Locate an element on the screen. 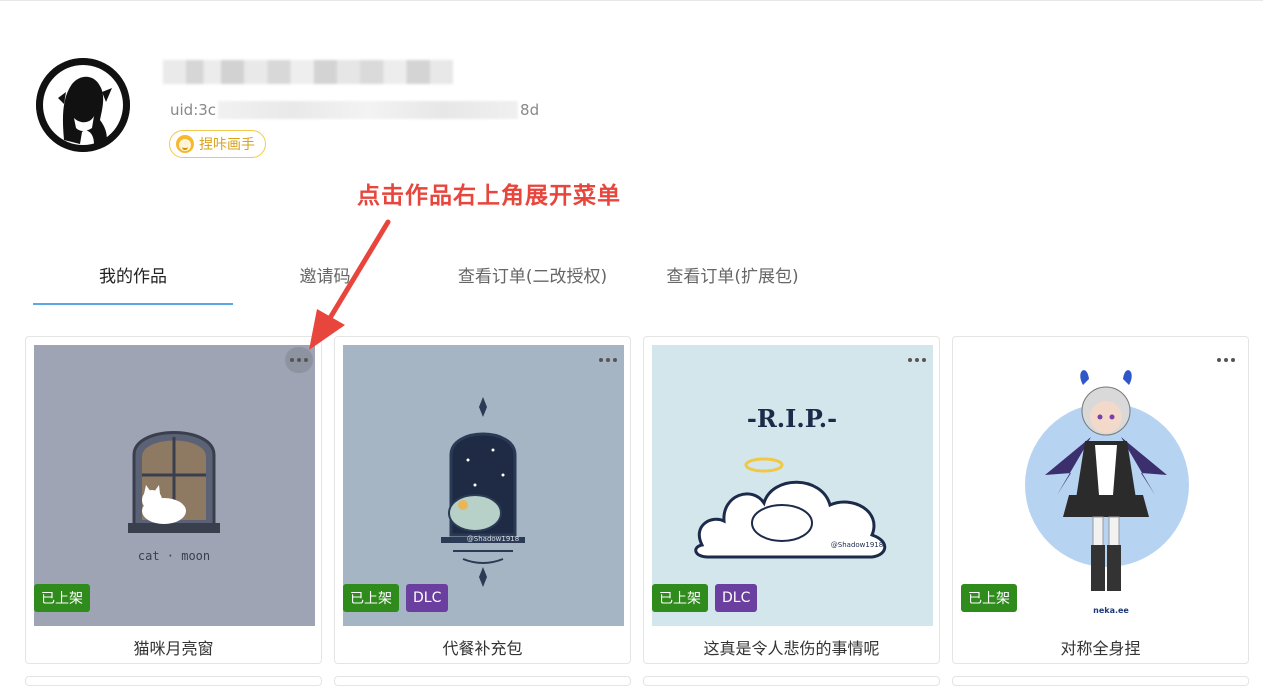 This screenshot has width=1263, height=686. work-title: 猫咪月亮窗 is located at coordinates (173, 647).